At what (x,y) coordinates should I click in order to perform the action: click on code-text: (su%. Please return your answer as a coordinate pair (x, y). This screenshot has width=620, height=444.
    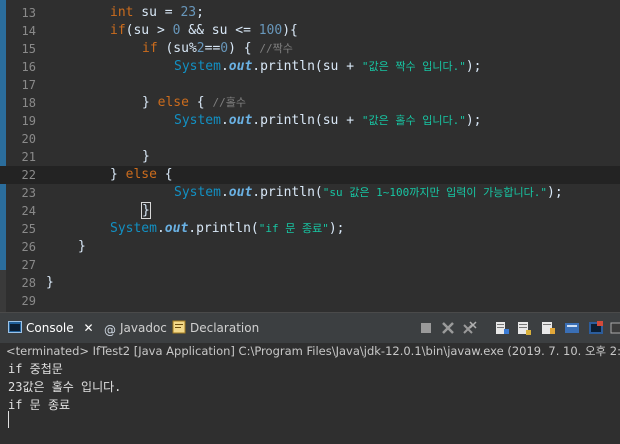
    Looking at the image, I should click on (177, 48).